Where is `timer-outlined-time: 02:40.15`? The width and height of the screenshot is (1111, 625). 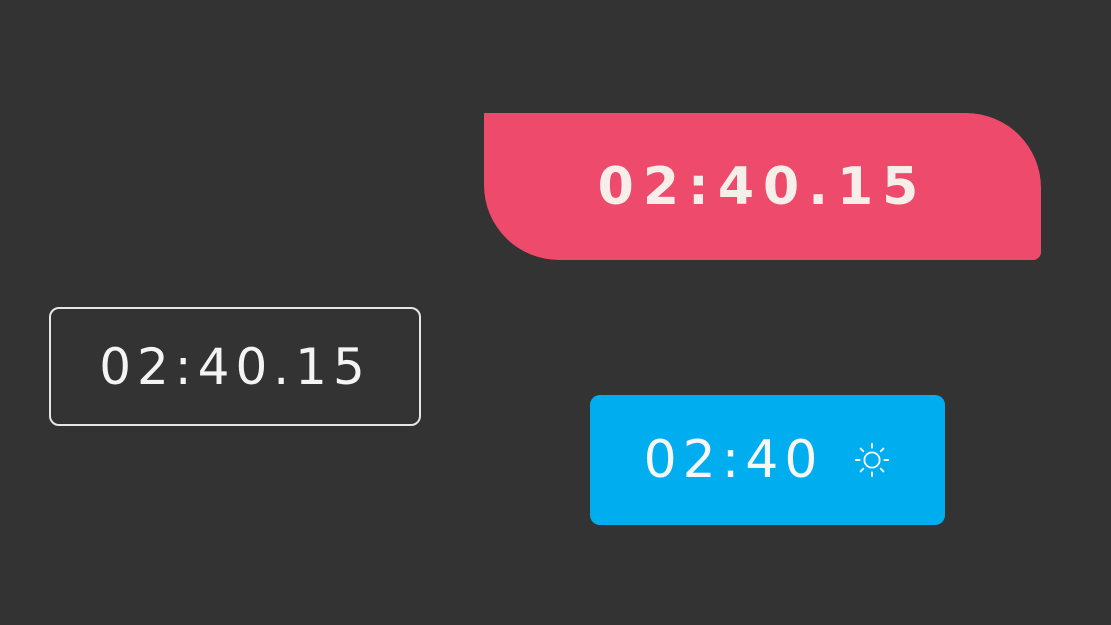
timer-outlined-time: 02:40.15 is located at coordinates (235, 366).